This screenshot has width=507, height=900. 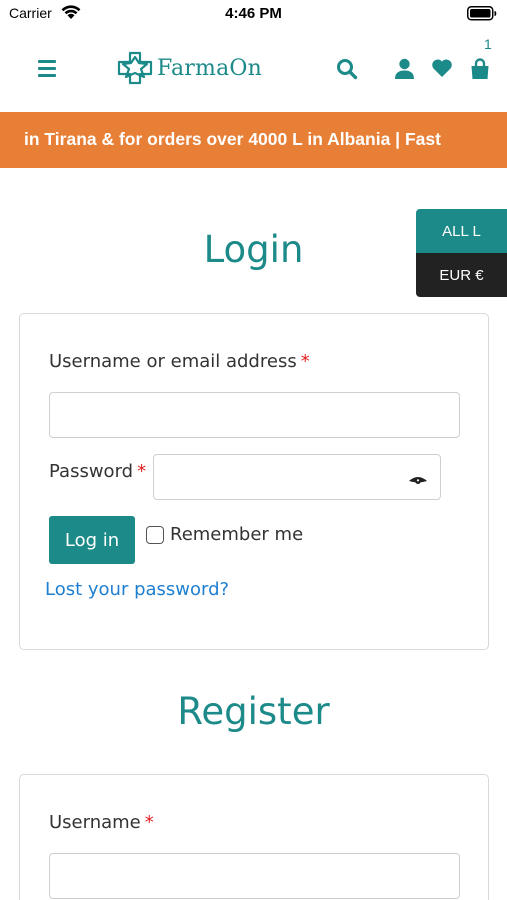 What do you see at coordinates (48, 69) in the screenshot?
I see `menu-icon` at bounding box center [48, 69].